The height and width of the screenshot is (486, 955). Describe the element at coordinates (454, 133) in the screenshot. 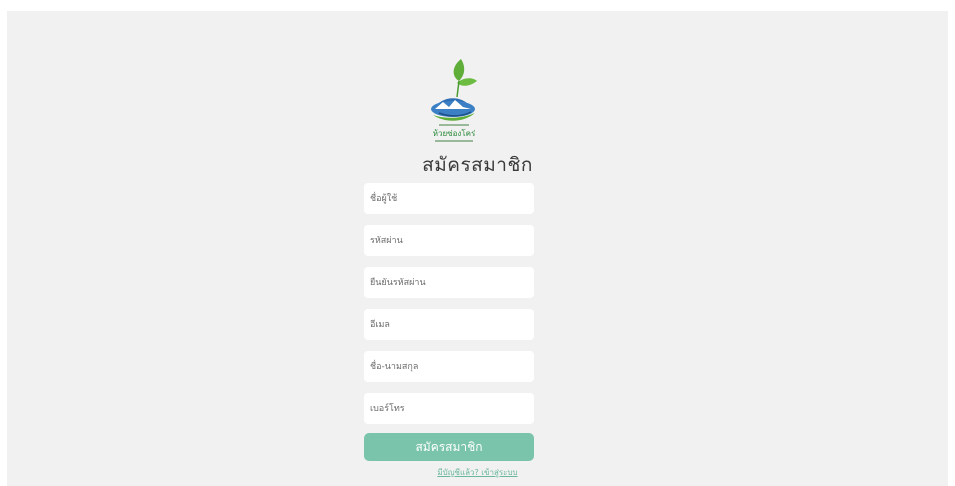

I see `logo-name: ห้วยซ่องโคร่` at that location.